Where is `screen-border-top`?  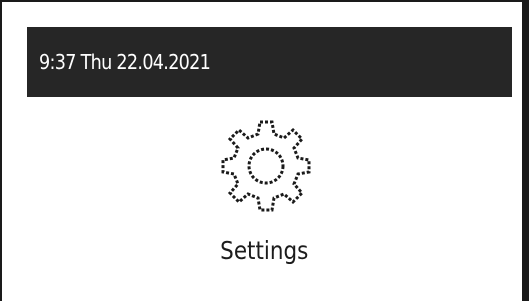 screen-border-top is located at coordinates (264, 1).